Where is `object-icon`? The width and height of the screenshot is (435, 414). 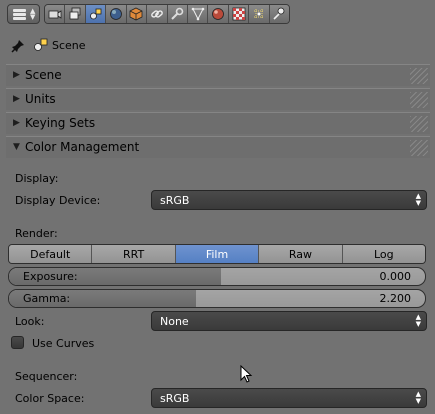 object-icon is located at coordinates (136, 14).